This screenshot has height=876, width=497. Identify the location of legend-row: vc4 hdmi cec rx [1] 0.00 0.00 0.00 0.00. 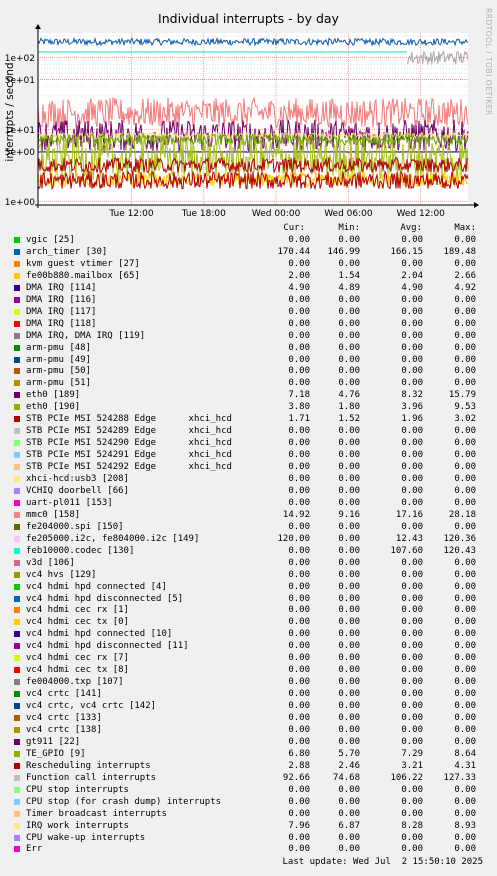
(248, 610).